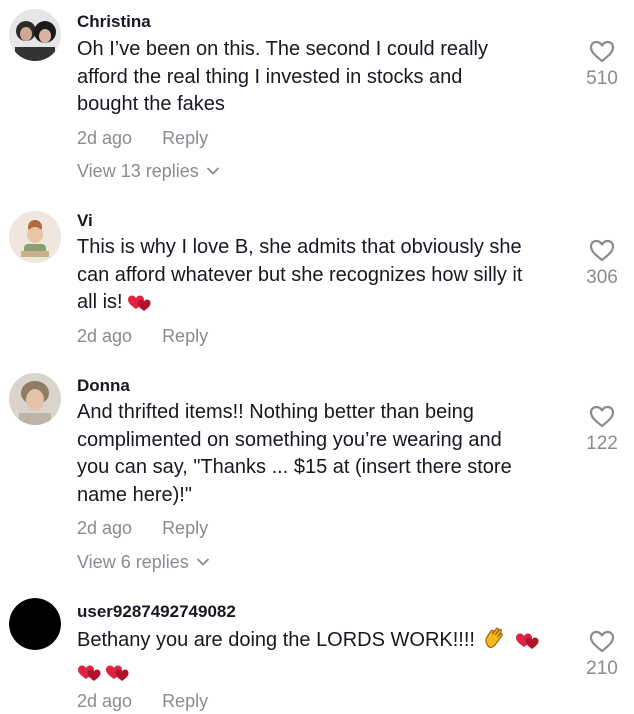 This screenshot has height=714, width=634. What do you see at coordinates (602, 443) in the screenshot?
I see `like-count: 122` at bounding box center [602, 443].